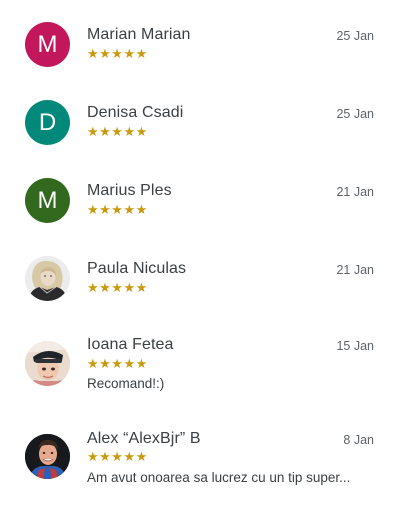 The image size is (400, 516). What do you see at coordinates (355, 346) in the screenshot?
I see `review-date: 15 Jan` at bounding box center [355, 346].